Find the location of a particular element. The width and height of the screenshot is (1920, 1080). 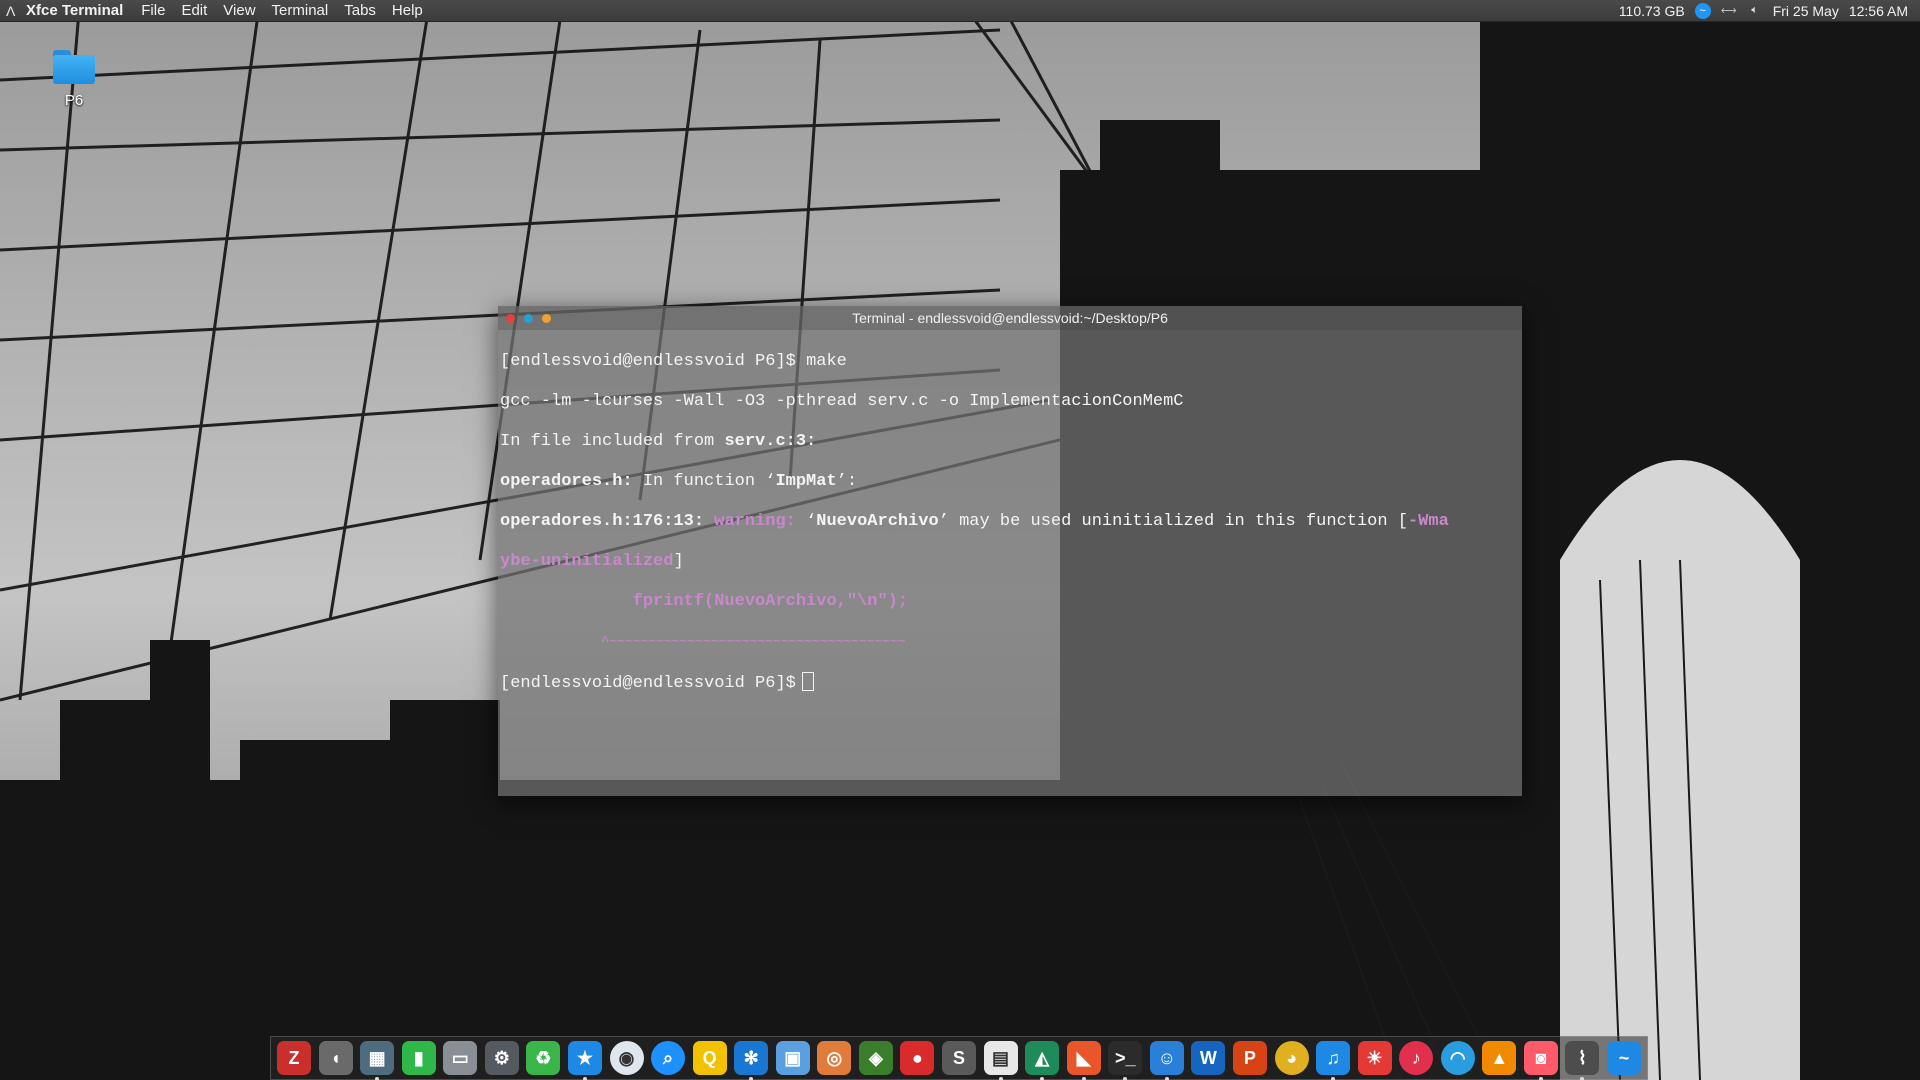

chrome-icon: ◕ is located at coordinates (1291, 1058).